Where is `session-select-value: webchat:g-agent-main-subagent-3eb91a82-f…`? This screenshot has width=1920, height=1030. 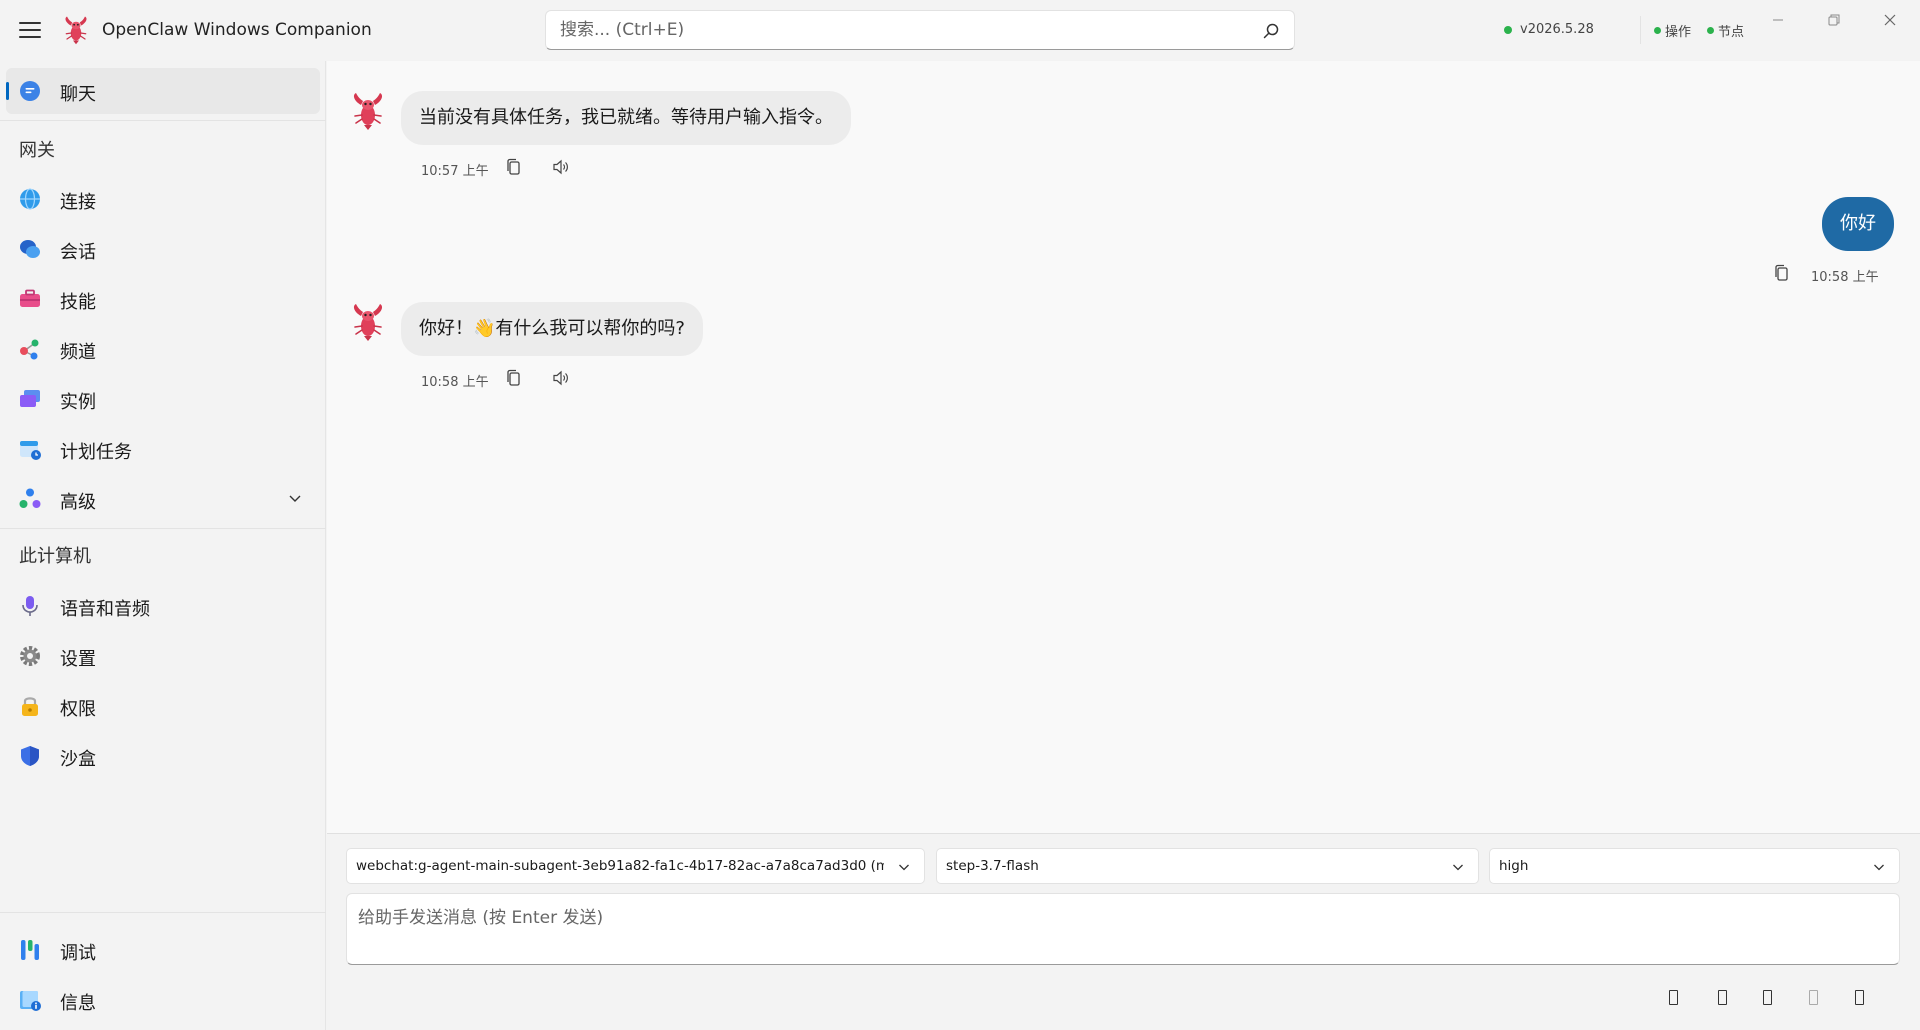 session-select-value: webchat:g-agent-main-subagent-3eb91a82-f… is located at coordinates (620, 866).